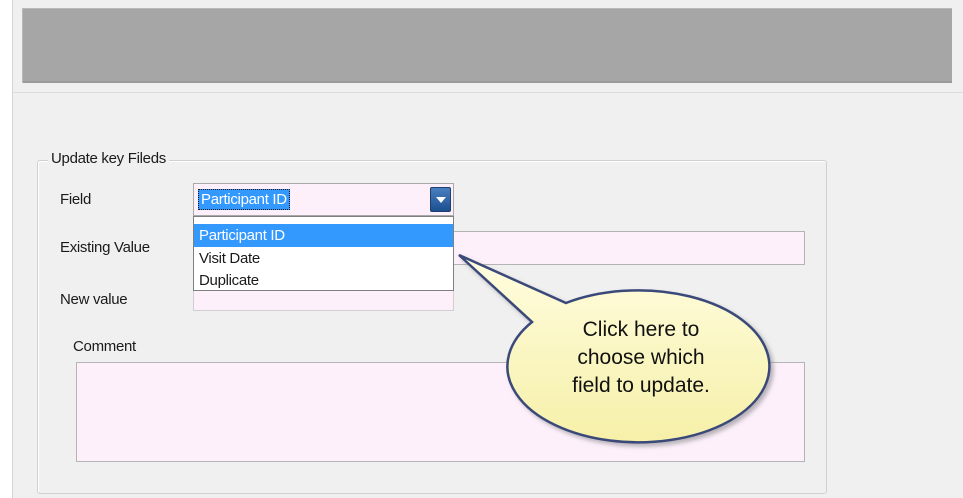 This screenshot has width=963, height=498. I want to click on callout-line-2: choose which, so click(641, 357).